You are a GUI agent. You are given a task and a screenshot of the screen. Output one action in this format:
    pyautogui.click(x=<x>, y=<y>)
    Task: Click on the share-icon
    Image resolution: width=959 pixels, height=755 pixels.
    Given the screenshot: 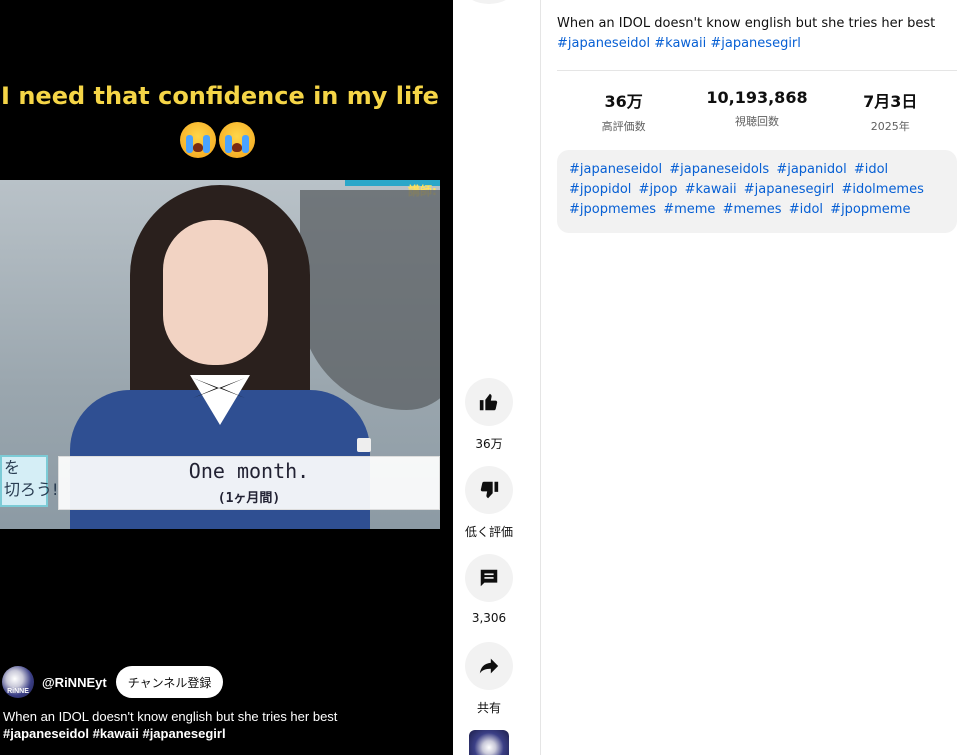 What is the action you would take?
    pyautogui.click(x=489, y=666)
    